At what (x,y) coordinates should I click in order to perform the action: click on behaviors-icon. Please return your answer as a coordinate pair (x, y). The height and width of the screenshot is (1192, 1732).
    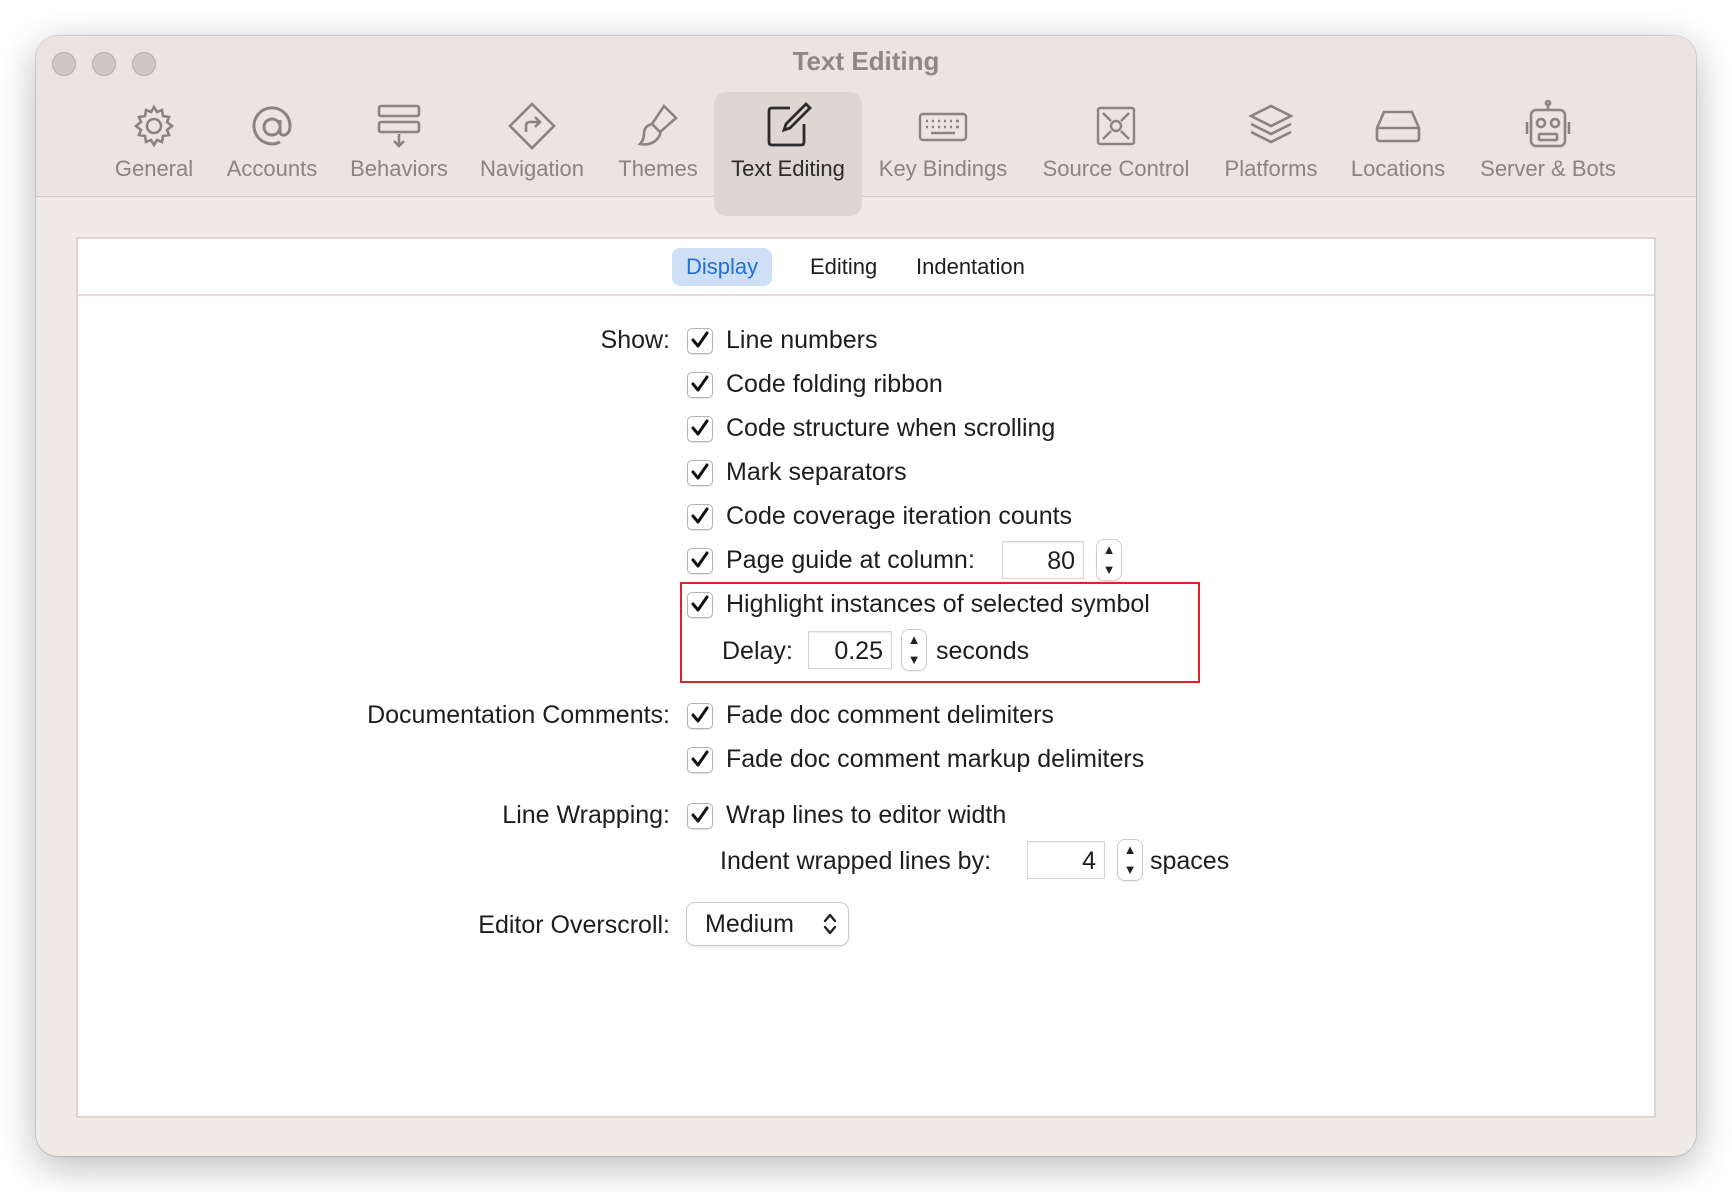
    Looking at the image, I should click on (399, 126).